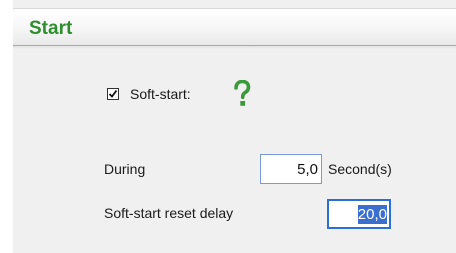  I want to click on soft-start-checkbox, so click(113, 94).